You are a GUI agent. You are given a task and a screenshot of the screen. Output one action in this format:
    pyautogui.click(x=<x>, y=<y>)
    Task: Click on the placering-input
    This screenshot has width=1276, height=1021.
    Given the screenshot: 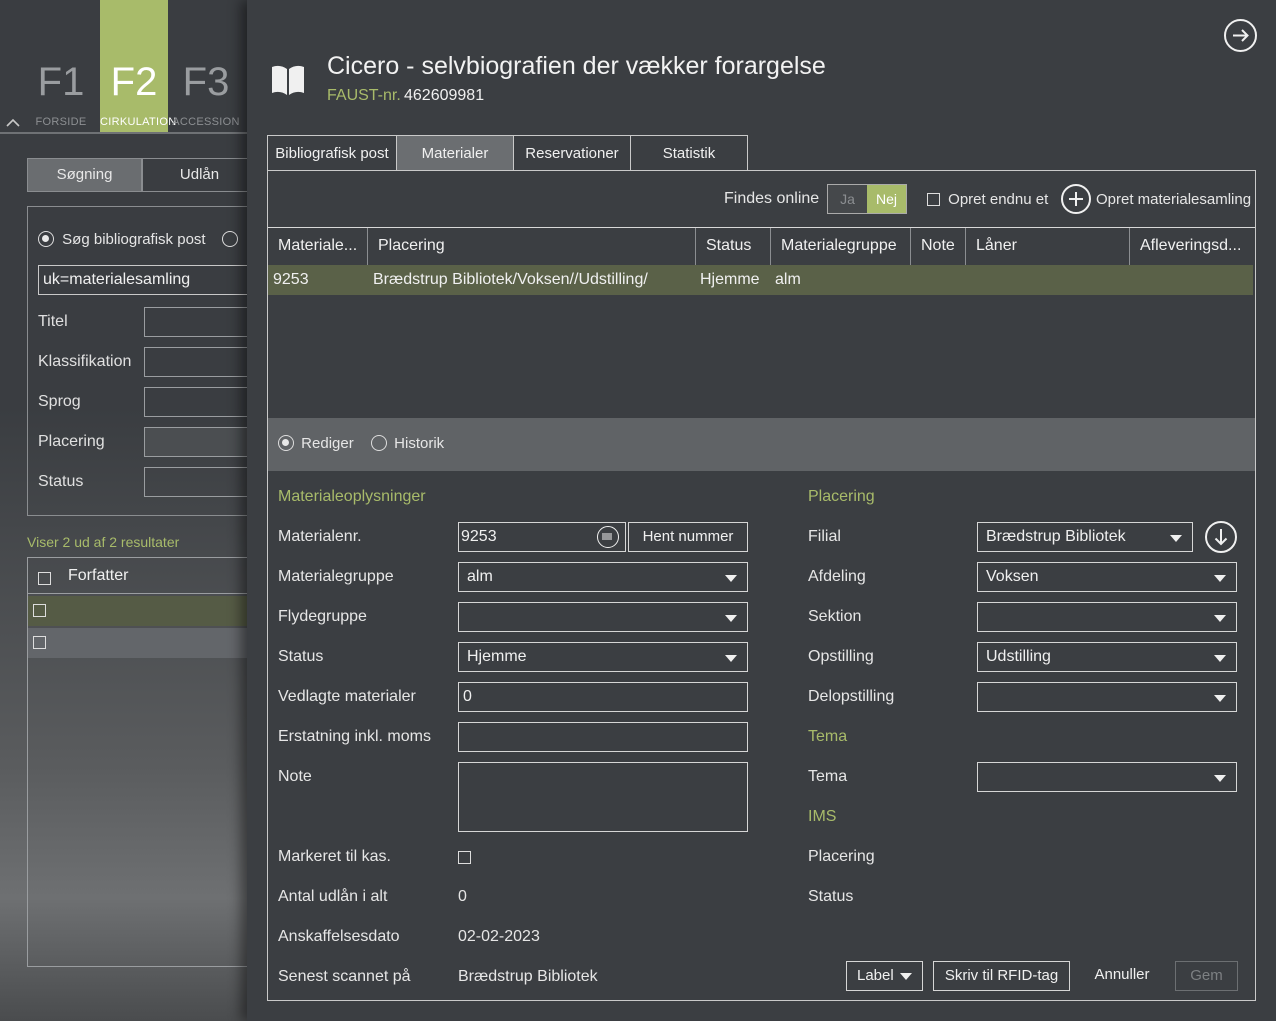 What is the action you would take?
    pyautogui.click(x=204, y=442)
    